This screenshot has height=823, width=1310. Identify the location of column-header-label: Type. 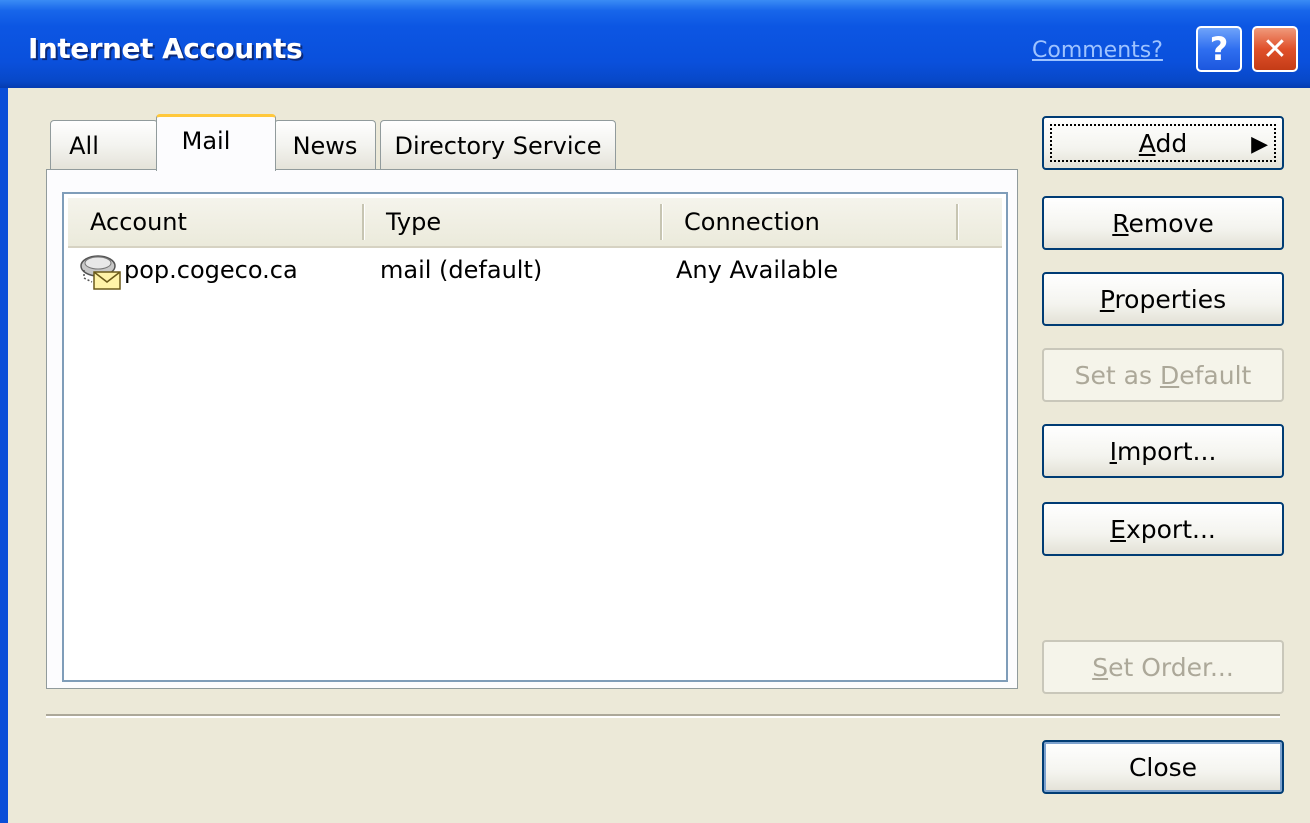
(414, 222).